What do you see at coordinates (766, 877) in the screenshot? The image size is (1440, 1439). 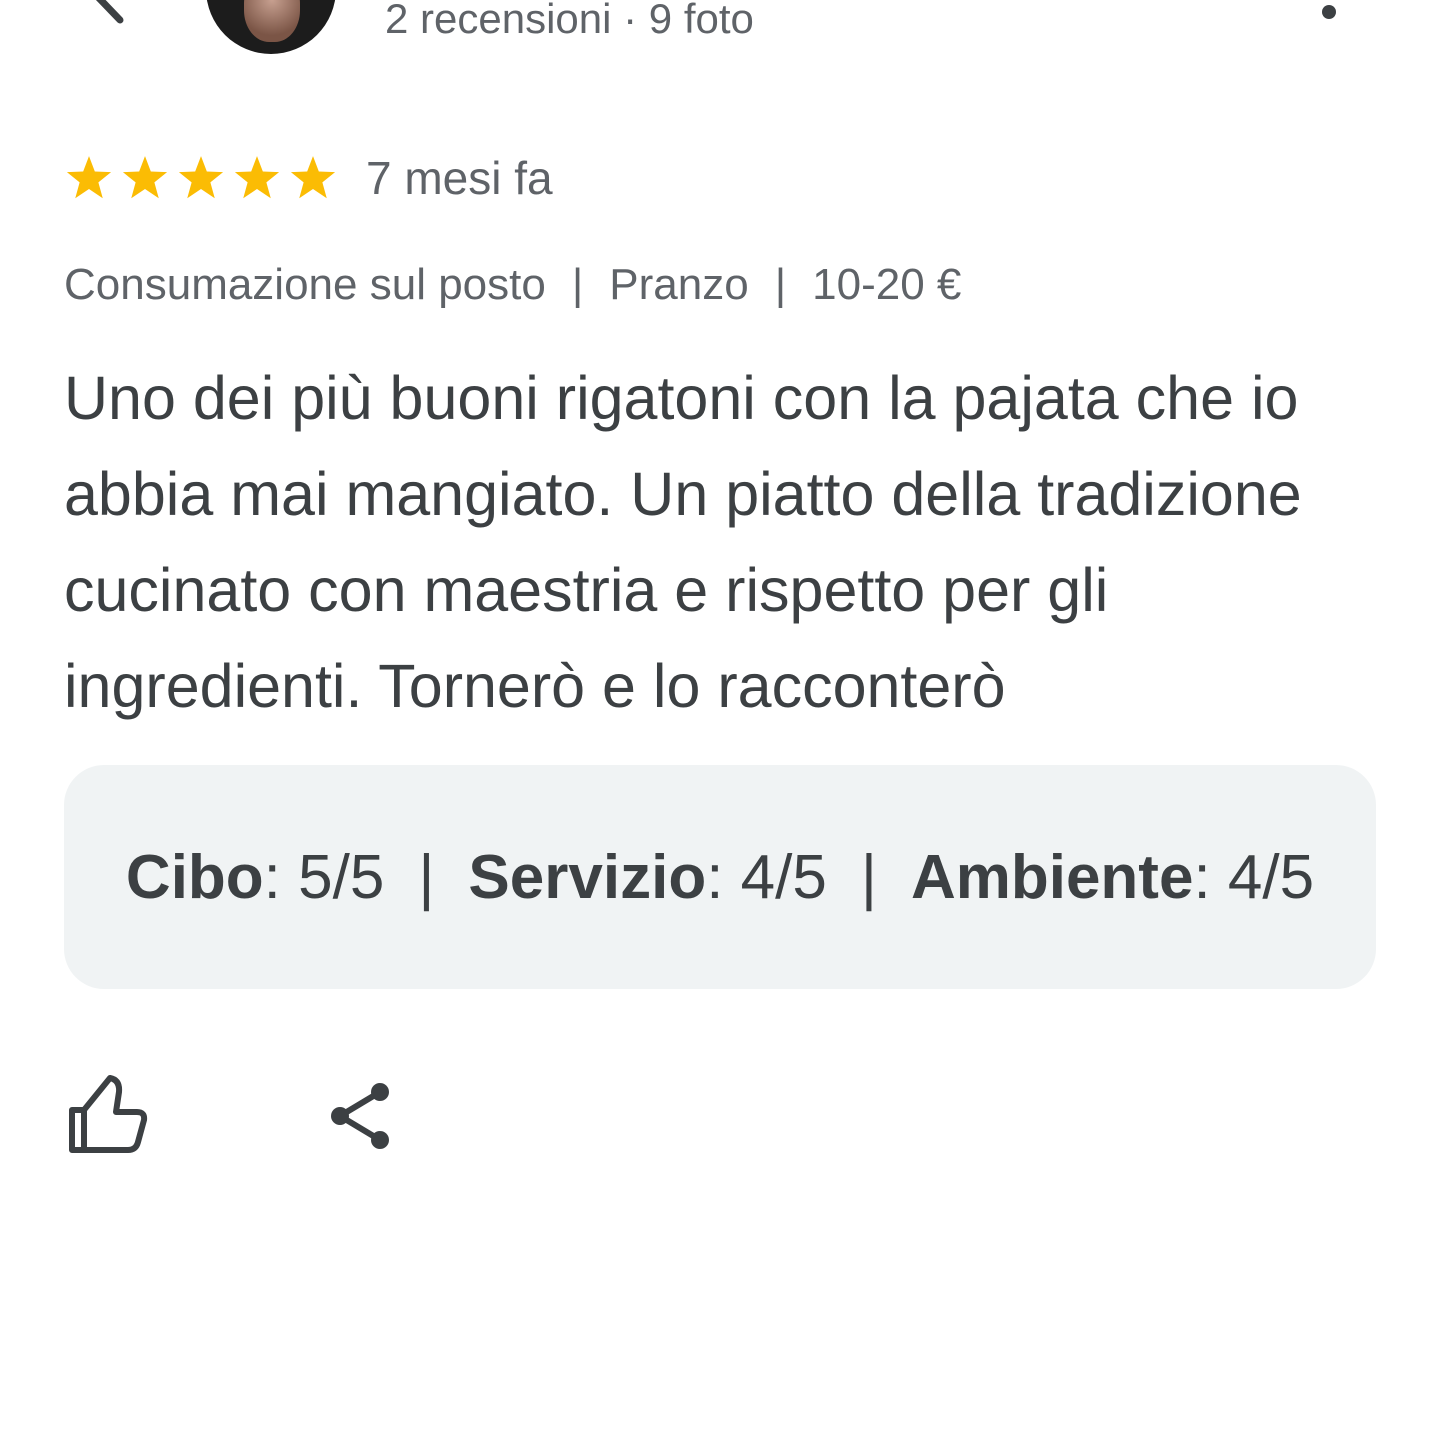 I see `service-rating-value: : 4/5` at bounding box center [766, 877].